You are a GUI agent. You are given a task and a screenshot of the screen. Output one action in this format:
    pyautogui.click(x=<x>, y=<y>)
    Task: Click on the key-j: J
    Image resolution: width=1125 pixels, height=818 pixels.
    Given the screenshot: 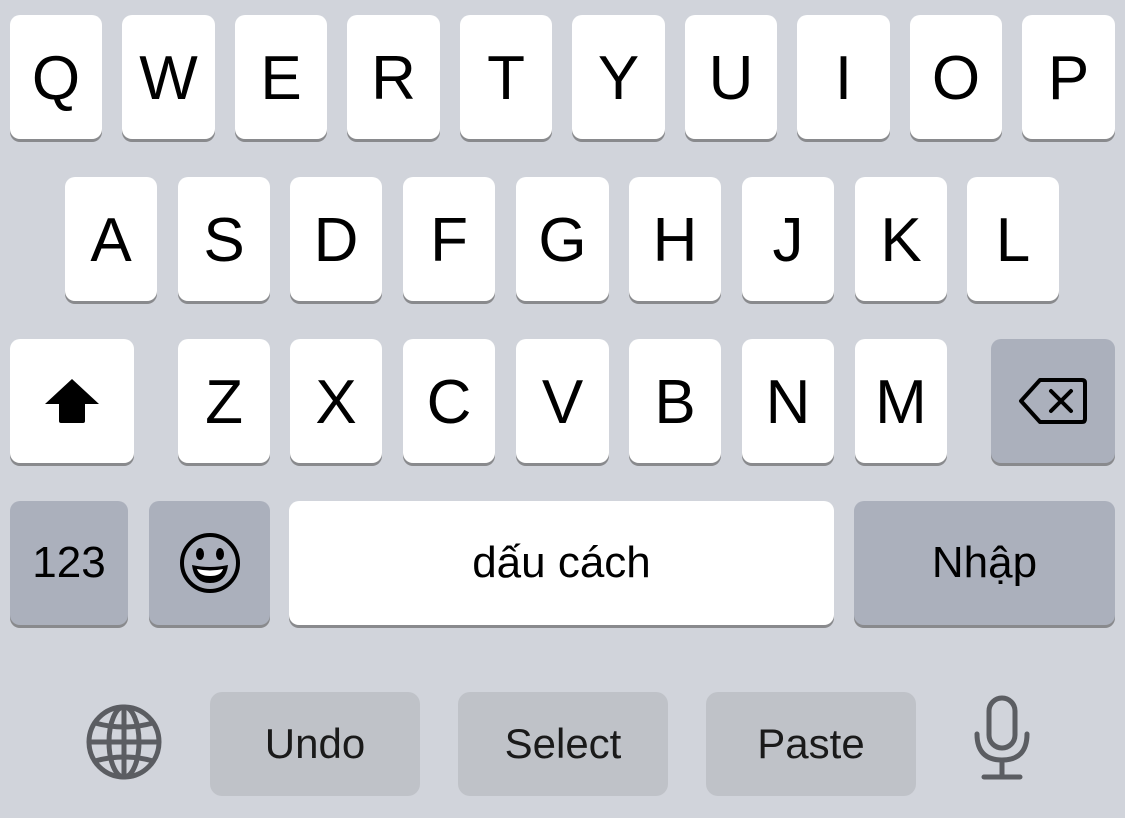 What is the action you would take?
    pyautogui.click(x=788, y=239)
    